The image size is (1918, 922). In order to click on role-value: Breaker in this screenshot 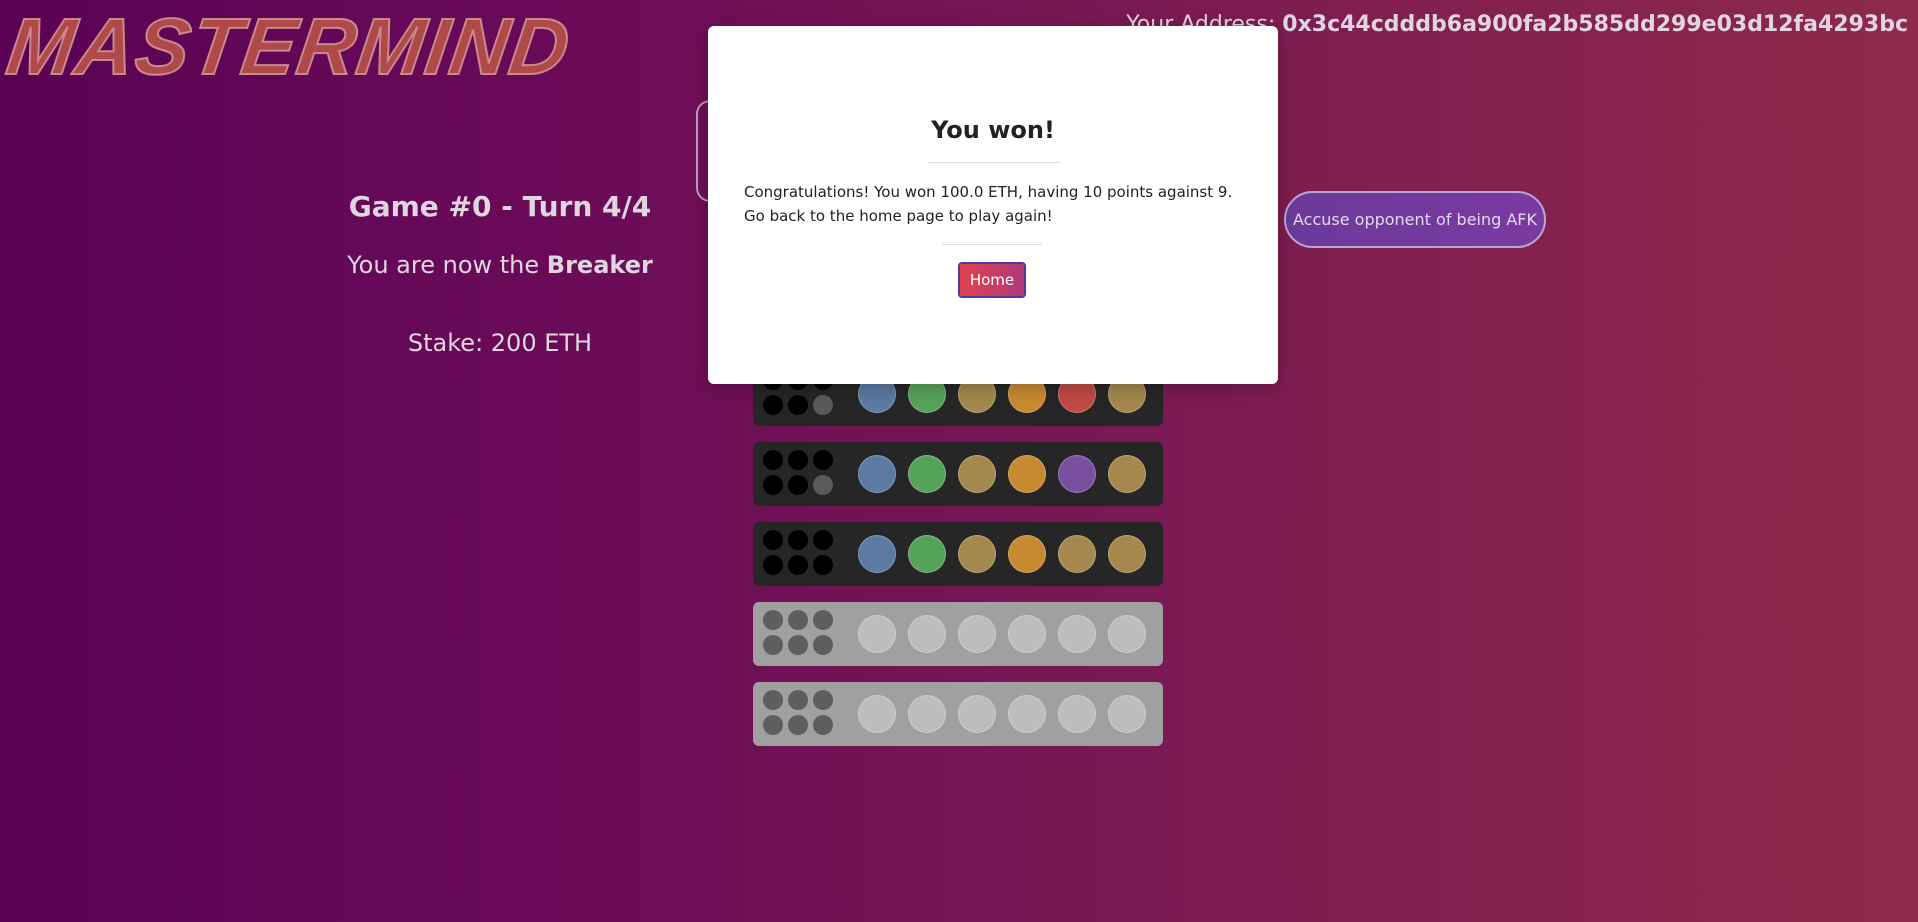, I will do `click(599, 265)`.